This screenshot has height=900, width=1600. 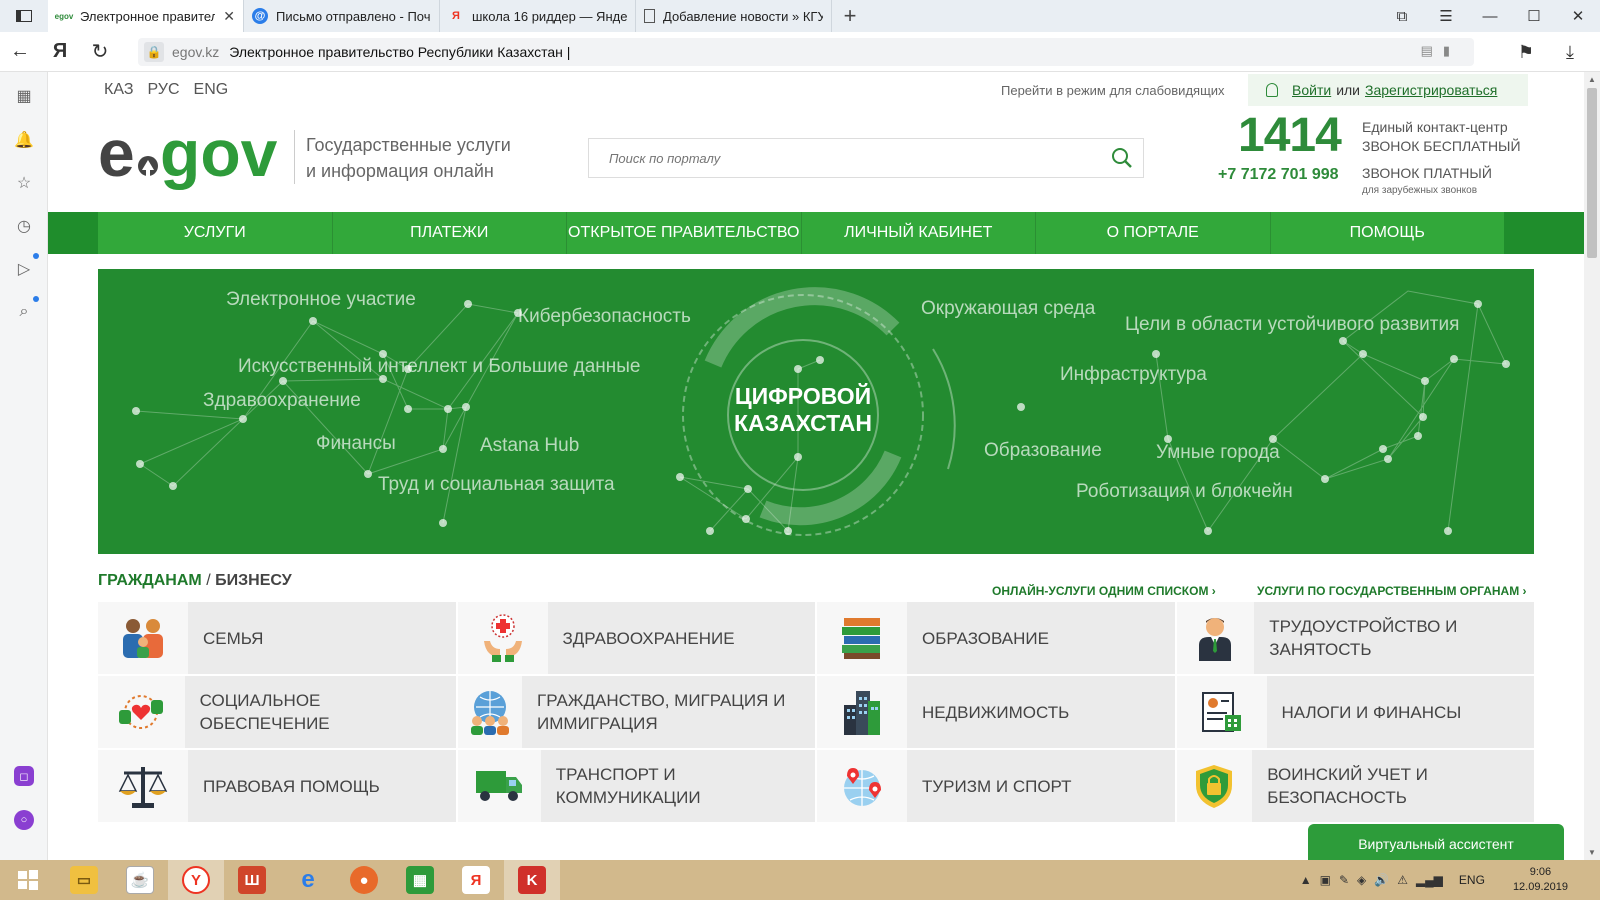 What do you see at coordinates (636, 786) in the screenshot?
I see `category-tile: ТРАНСПОРТ И КОММУНИКАЦИИ` at bounding box center [636, 786].